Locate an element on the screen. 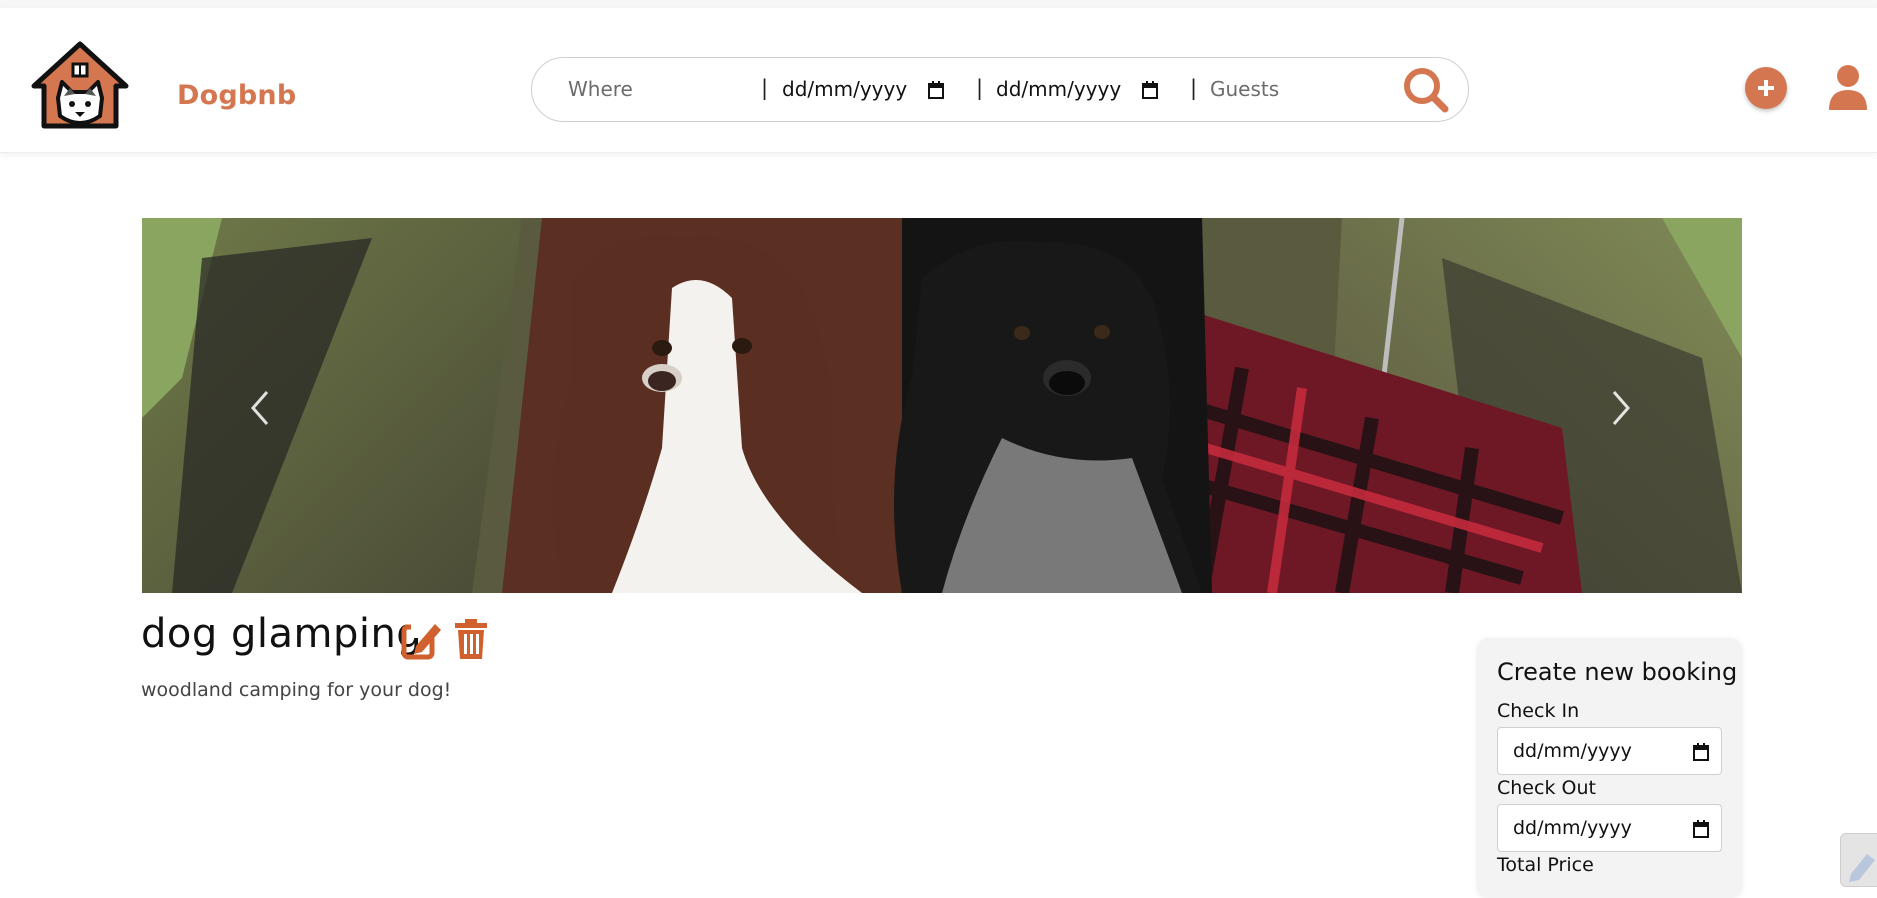  checkout-date-input: dd/mm/yyyy is located at coordinates (1058, 89).